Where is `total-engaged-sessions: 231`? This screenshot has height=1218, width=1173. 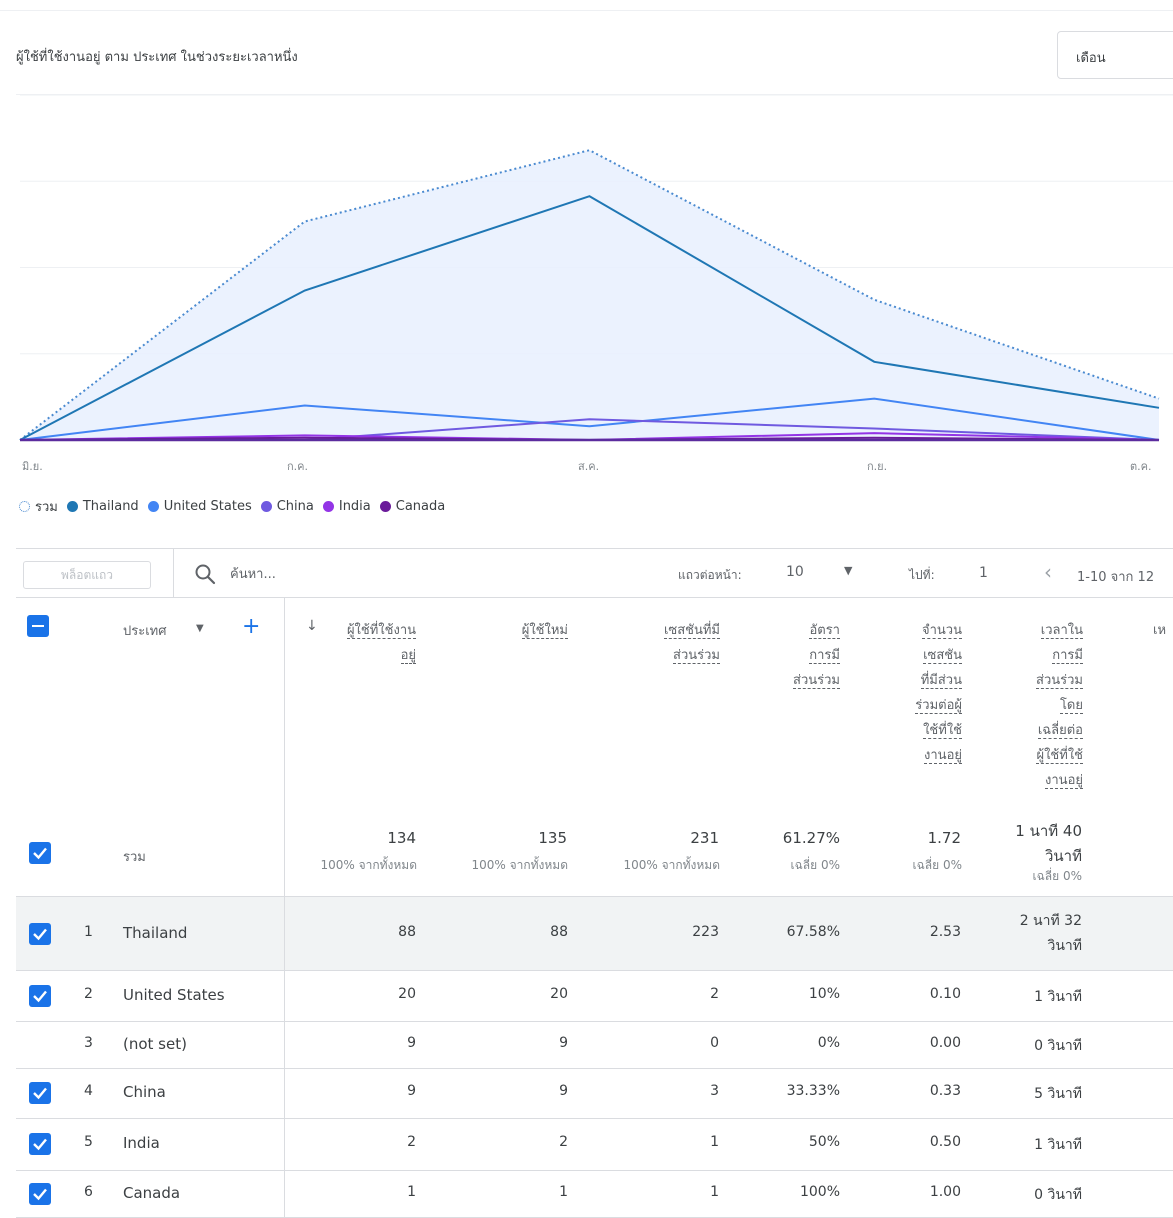
total-engaged-sessions: 231 is located at coordinates (704, 838).